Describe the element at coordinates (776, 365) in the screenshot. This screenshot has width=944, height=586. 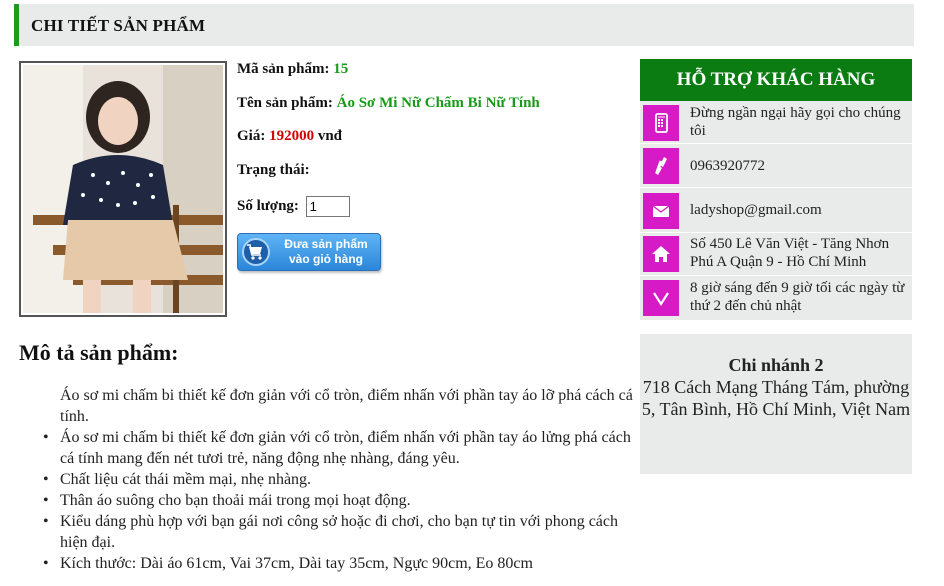
I see `branch-title: Chi nhánh 2` at that location.